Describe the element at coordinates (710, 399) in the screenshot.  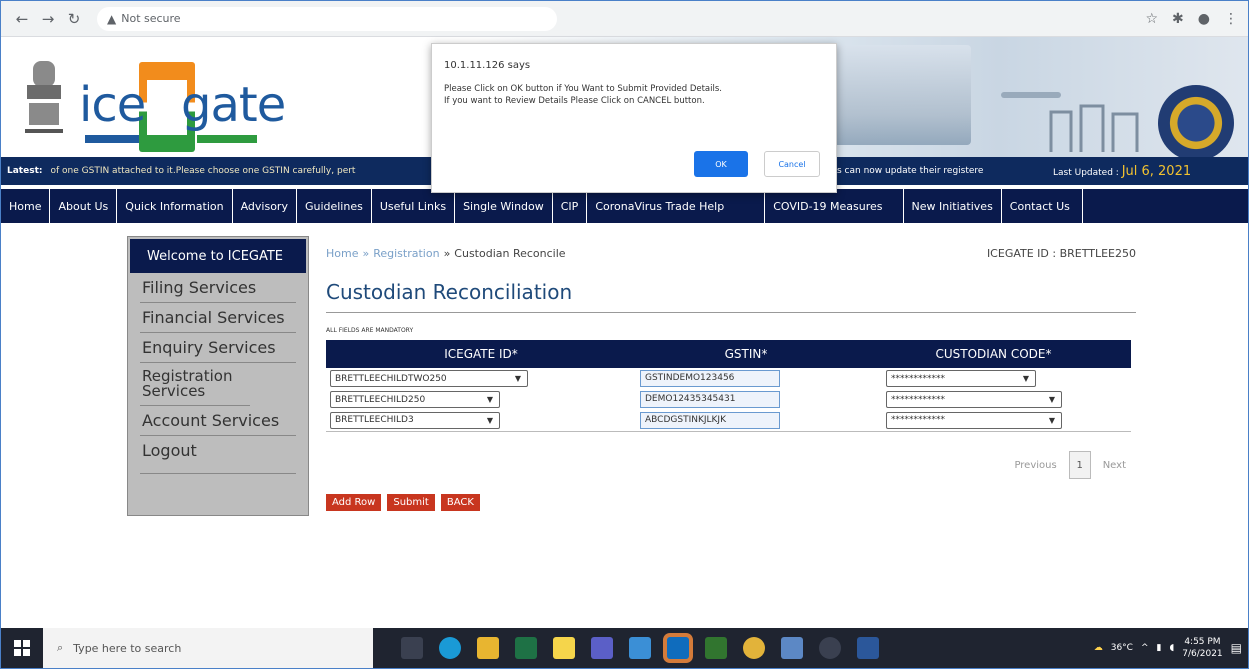
I see `gstin-field: DEMO12435345431` at that location.